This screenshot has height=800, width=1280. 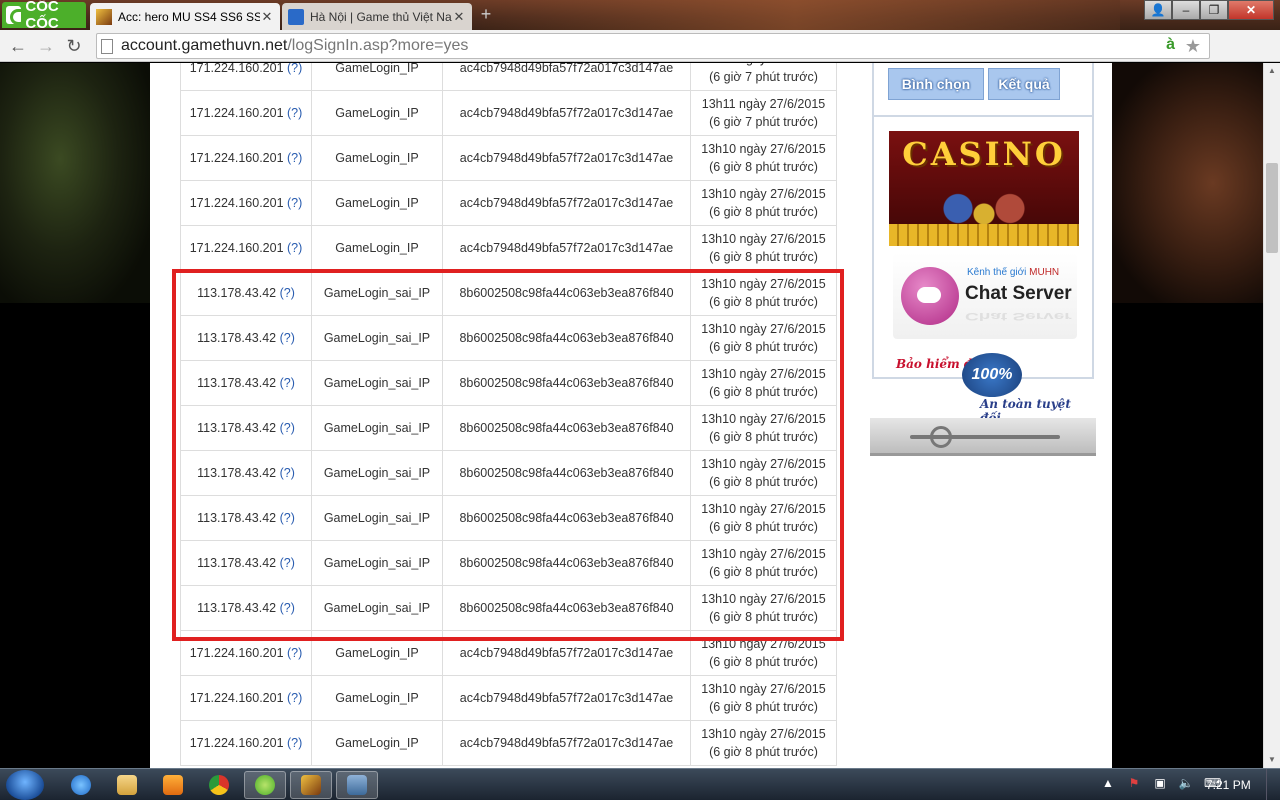 I want to click on action-cell: GameLogin_sai_IP, so click(x=377, y=563).